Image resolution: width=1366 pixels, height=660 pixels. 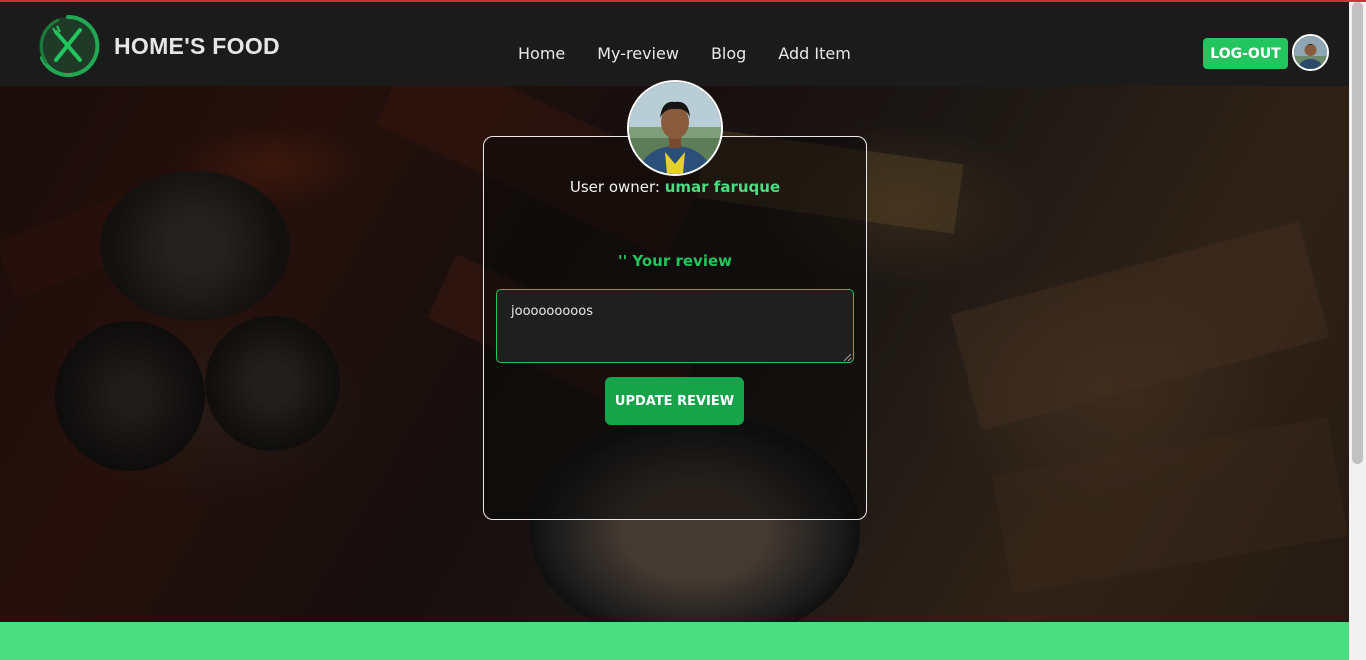 What do you see at coordinates (197, 45) in the screenshot?
I see `brand-title: HOME'S FOOD` at bounding box center [197, 45].